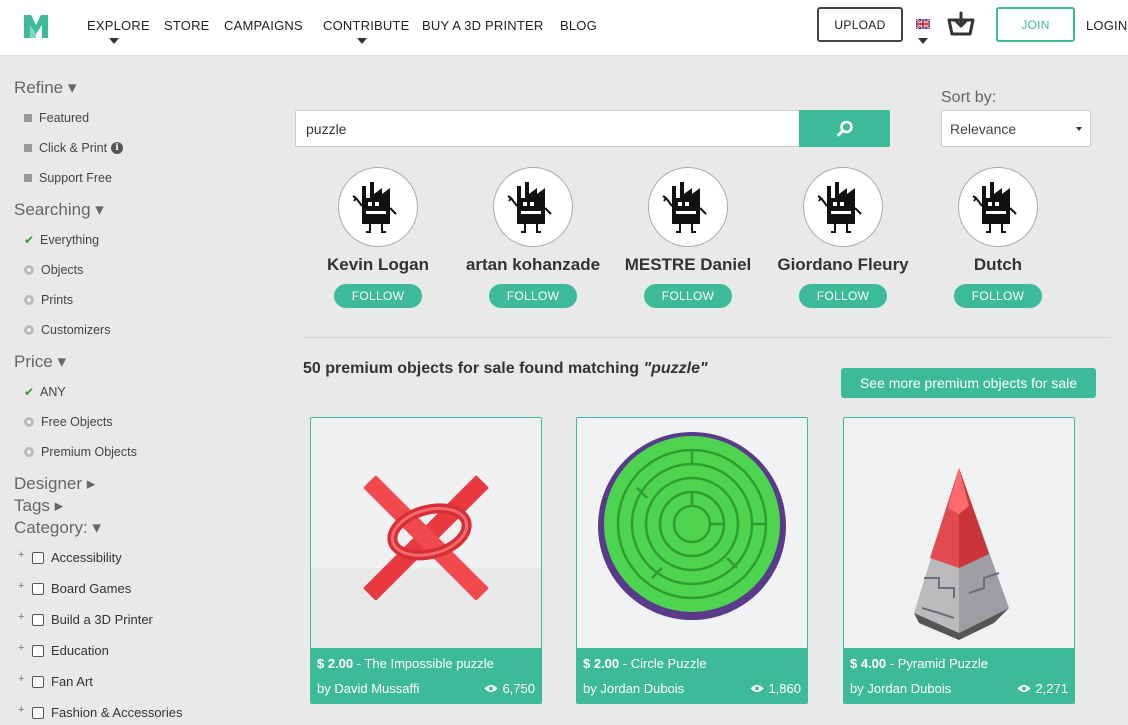 The height and width of the screenshot is (725, 1128). What do you see at coordinates (959, 533) in the screenshot?
I see `product-image-pyramid-puzzle` at bounding box center [959, 533].